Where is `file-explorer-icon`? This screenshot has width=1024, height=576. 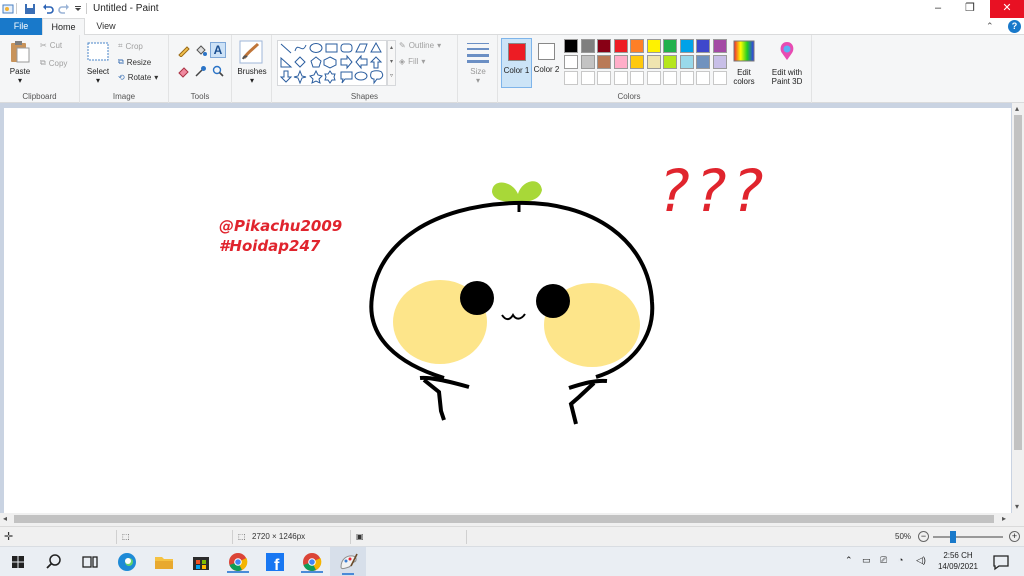
file-explorer-icon is located at coordinates (164, 562).